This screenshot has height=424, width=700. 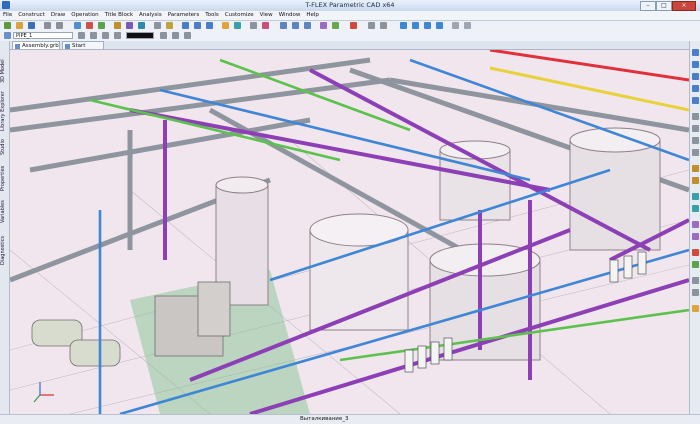 I want to click on tab-variables: Variables, so click(x=4, y=208).